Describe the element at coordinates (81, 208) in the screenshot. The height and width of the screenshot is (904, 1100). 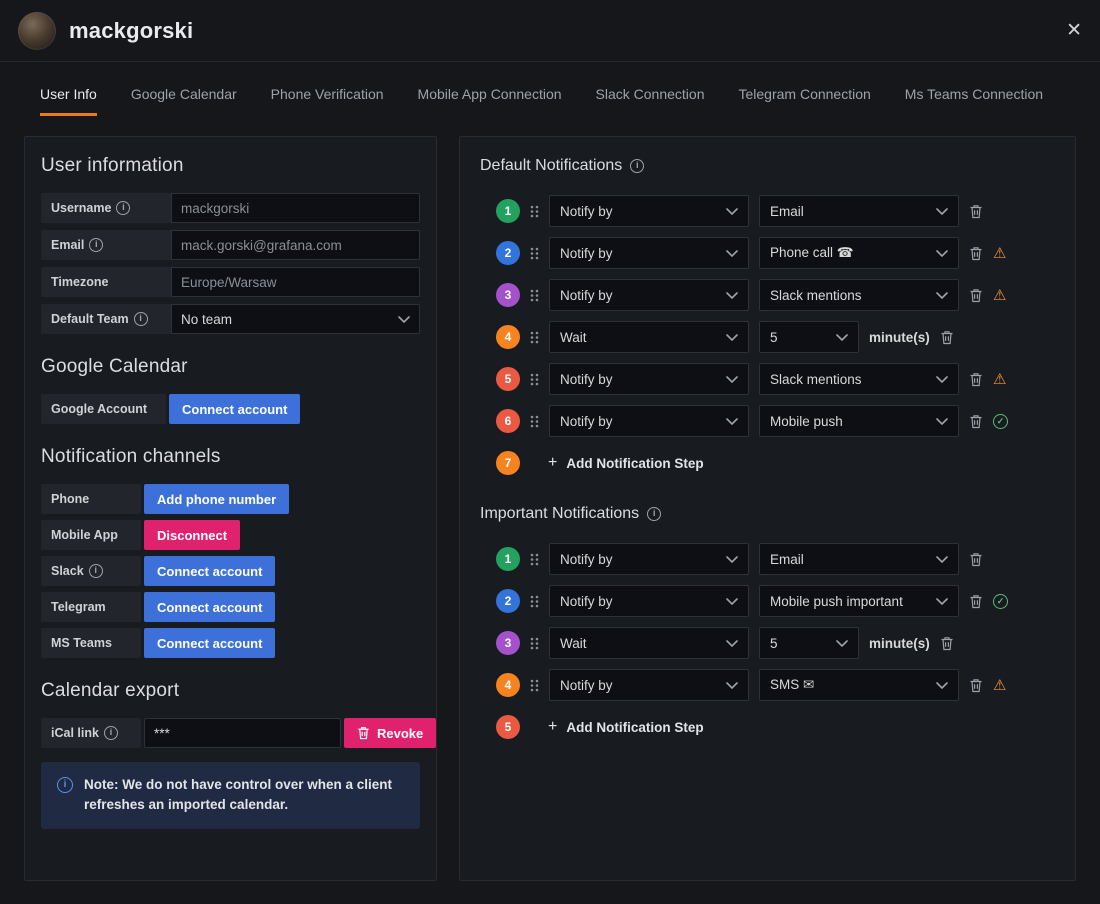
I see `field-label-text: Username` at that location.